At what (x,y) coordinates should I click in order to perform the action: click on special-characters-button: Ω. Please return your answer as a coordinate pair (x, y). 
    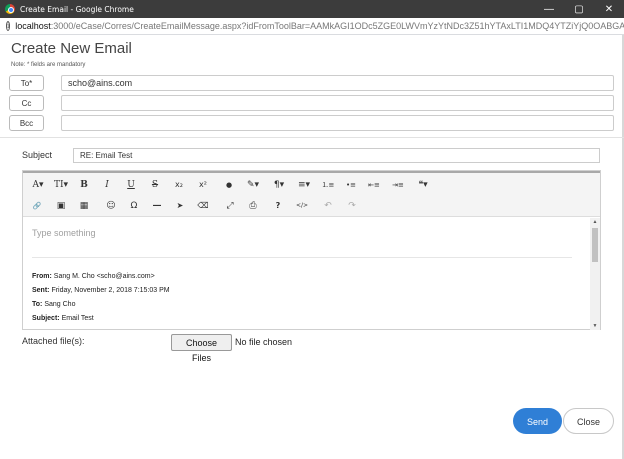
    Looking at the image, I should click on (134, 206).